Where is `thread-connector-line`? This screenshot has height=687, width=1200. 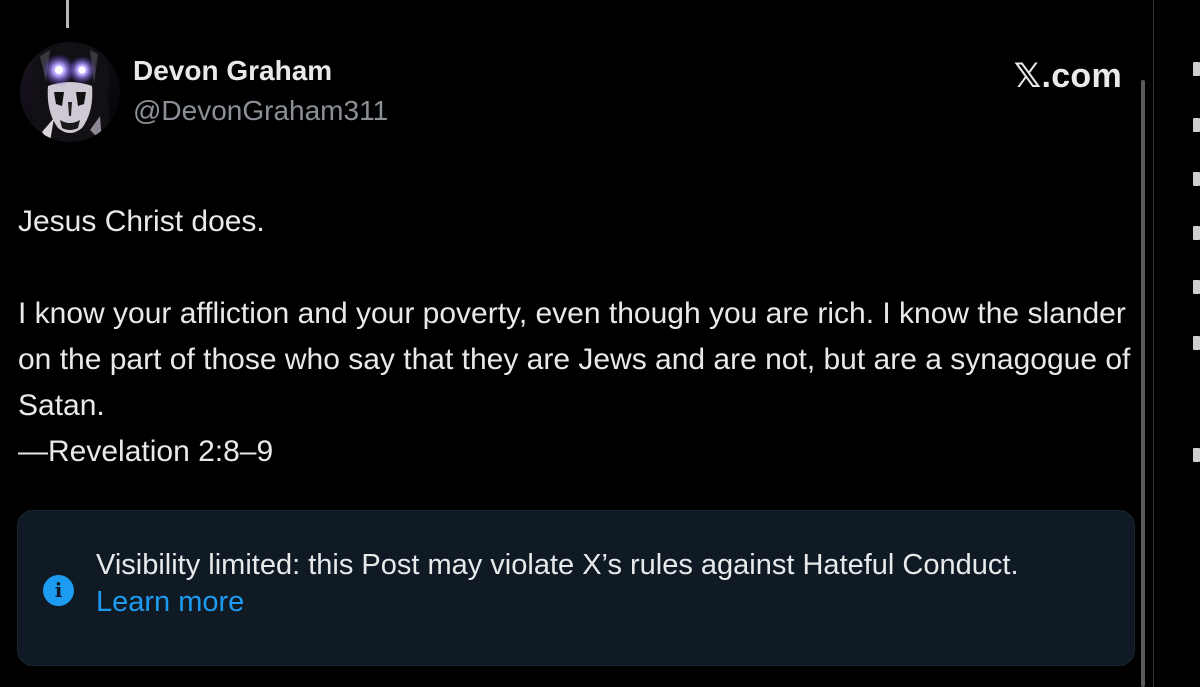
thread-connector-line is located at coordinates (67, 14).